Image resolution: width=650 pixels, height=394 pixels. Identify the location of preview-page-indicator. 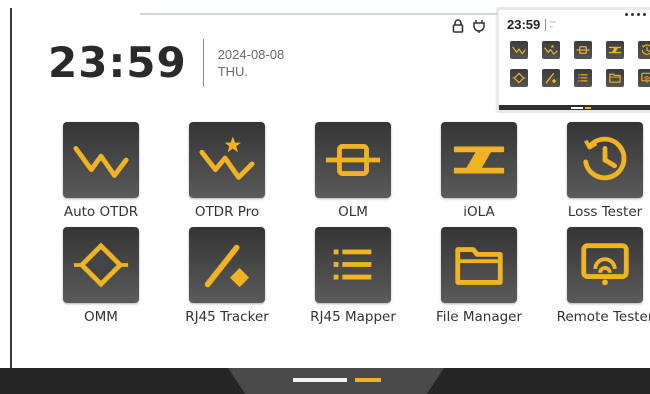
(581, 108).